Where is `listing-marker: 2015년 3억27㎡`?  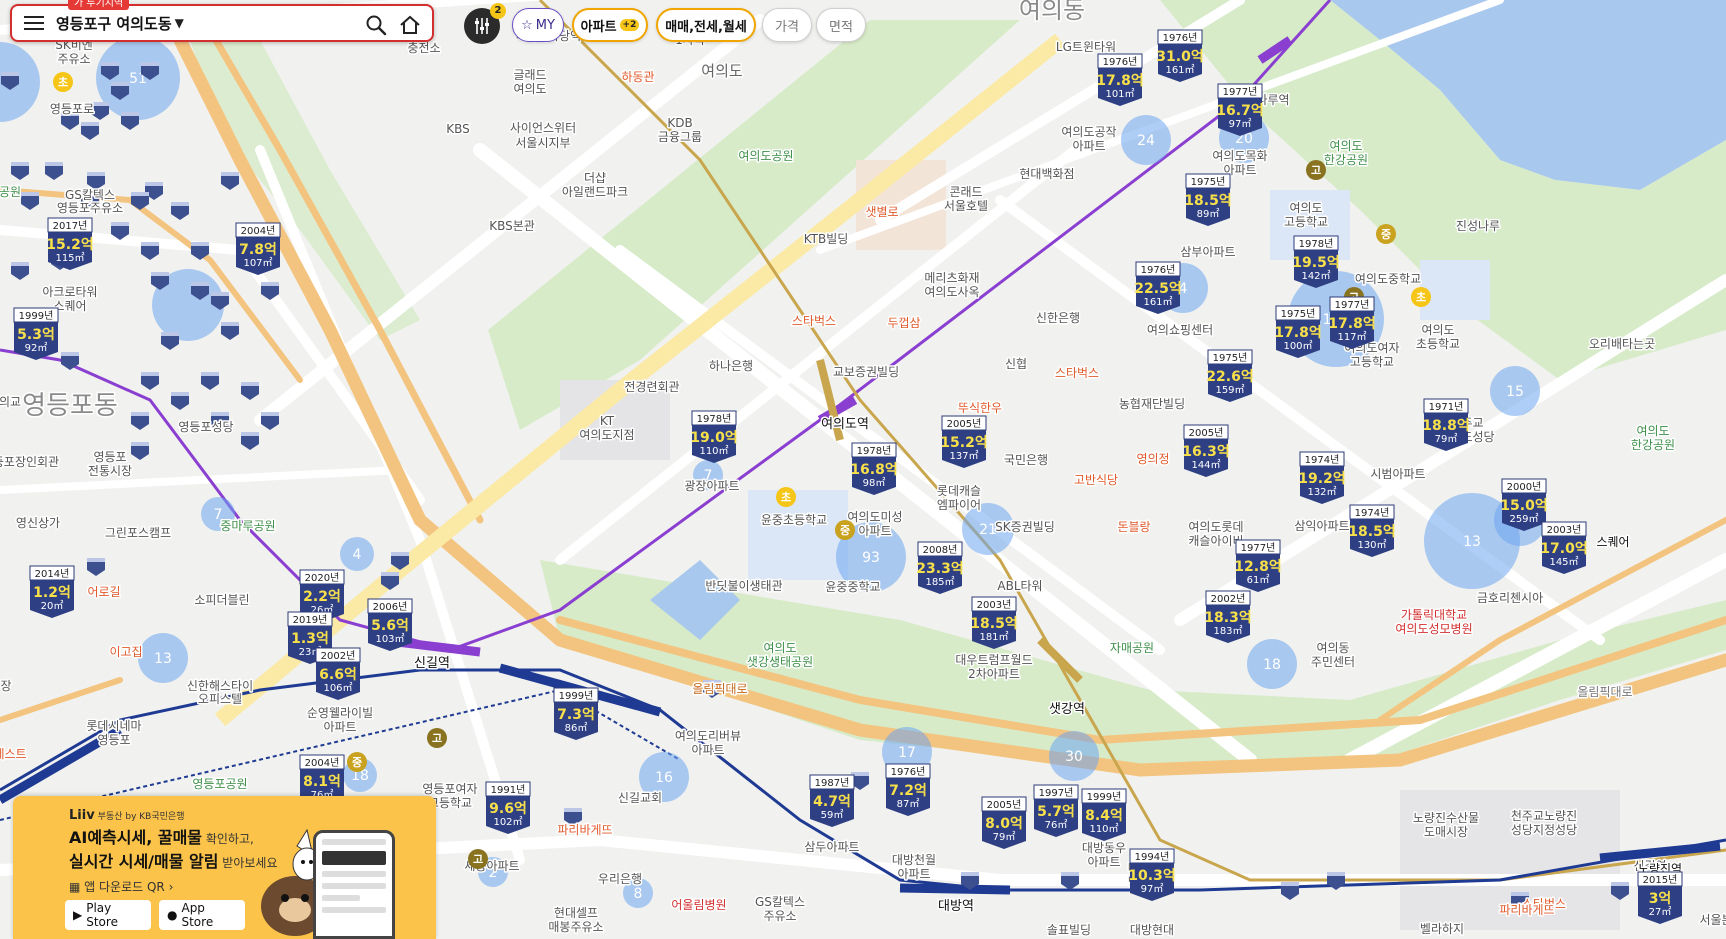 listing-marker: 2015년 3억27㎡ is located at coordinates (1660, 897).